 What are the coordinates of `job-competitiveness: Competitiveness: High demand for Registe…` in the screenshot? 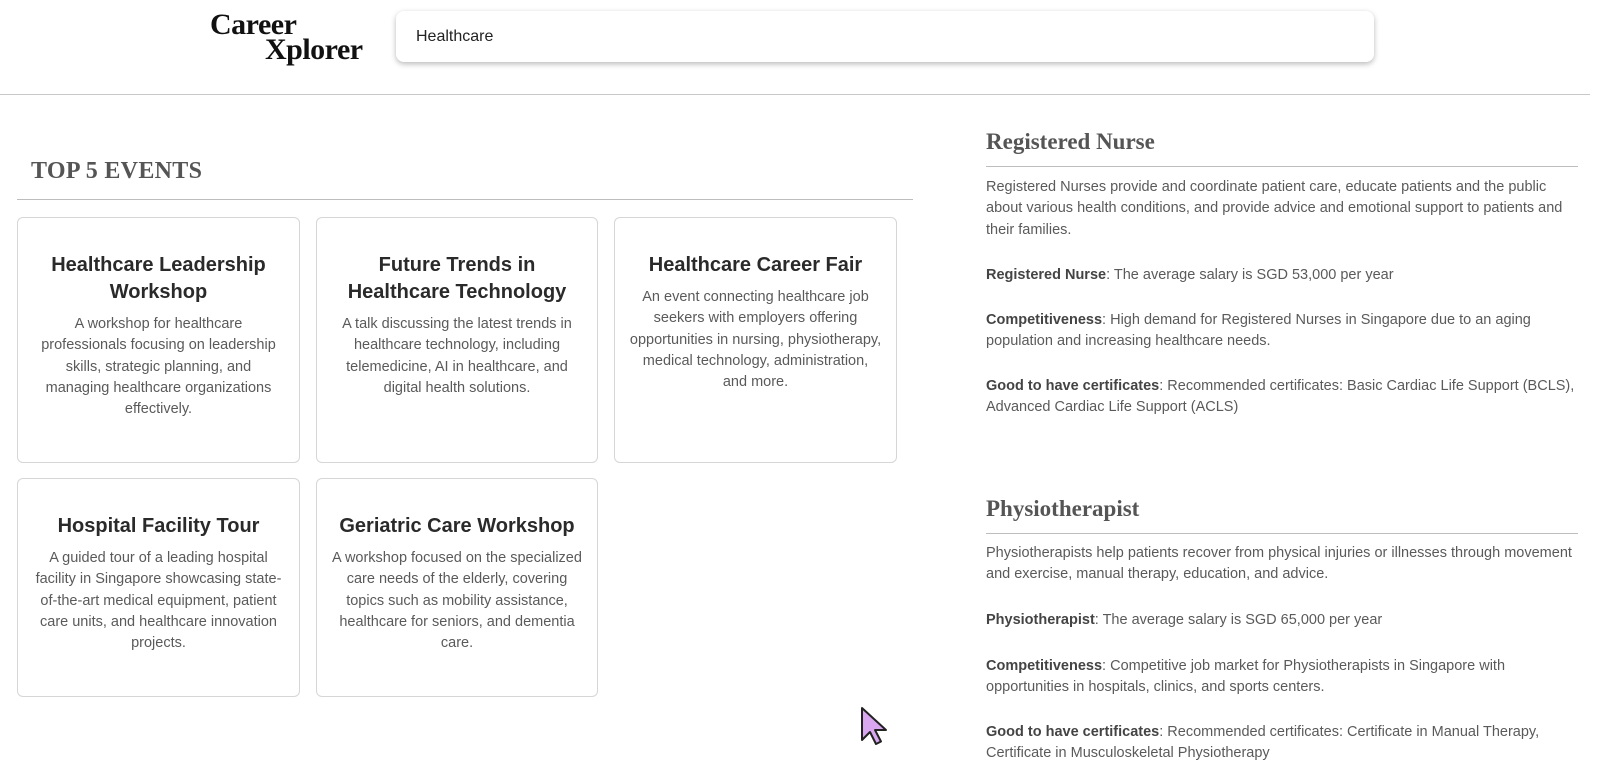 It's located at (1281, 331).